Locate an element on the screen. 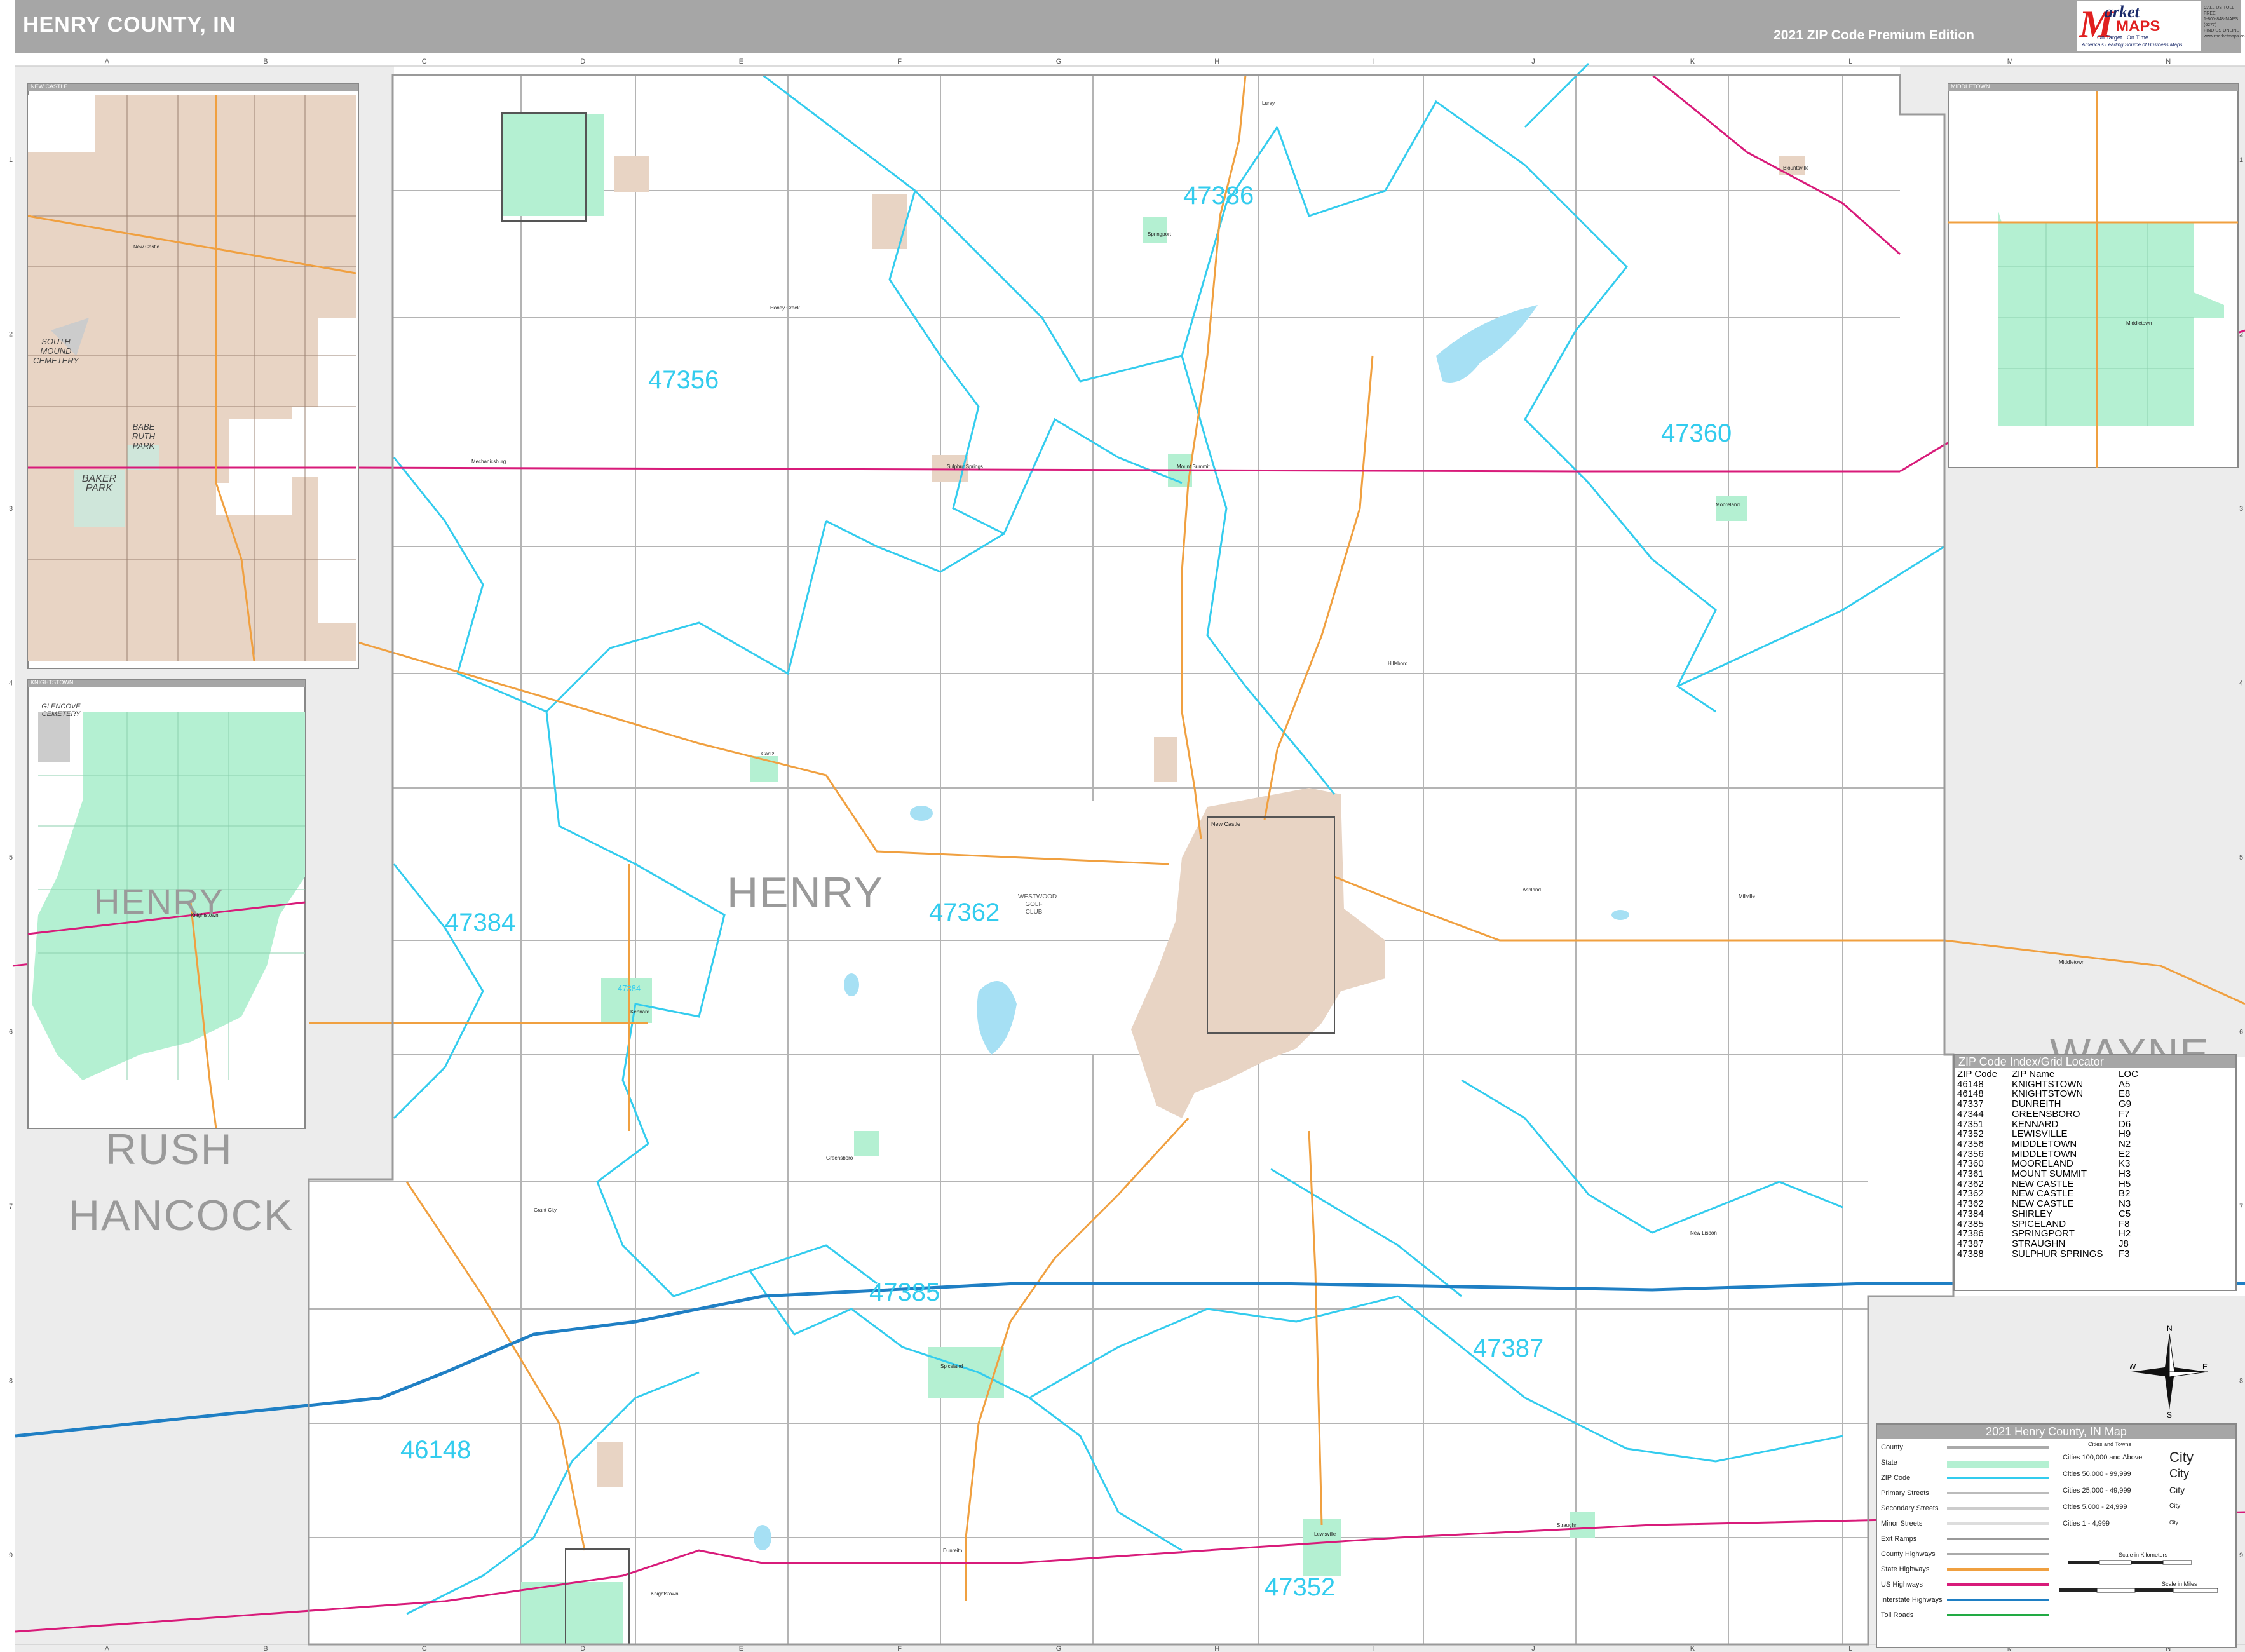 The image size is (2245, 1652). legend-item-label: County Highways is located at coordinates (1908, 1554).